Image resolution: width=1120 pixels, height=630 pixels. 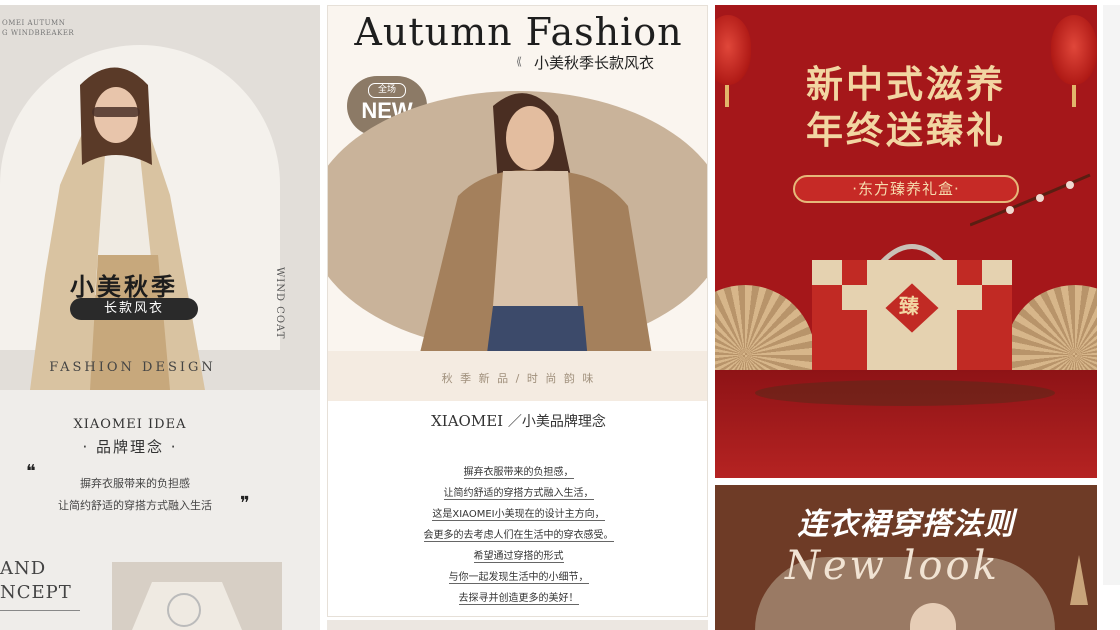 What do you see at coordinates (1111, 295) in the screenshot?
I see `scrollbar-track` at bounding box center [1111, 295].